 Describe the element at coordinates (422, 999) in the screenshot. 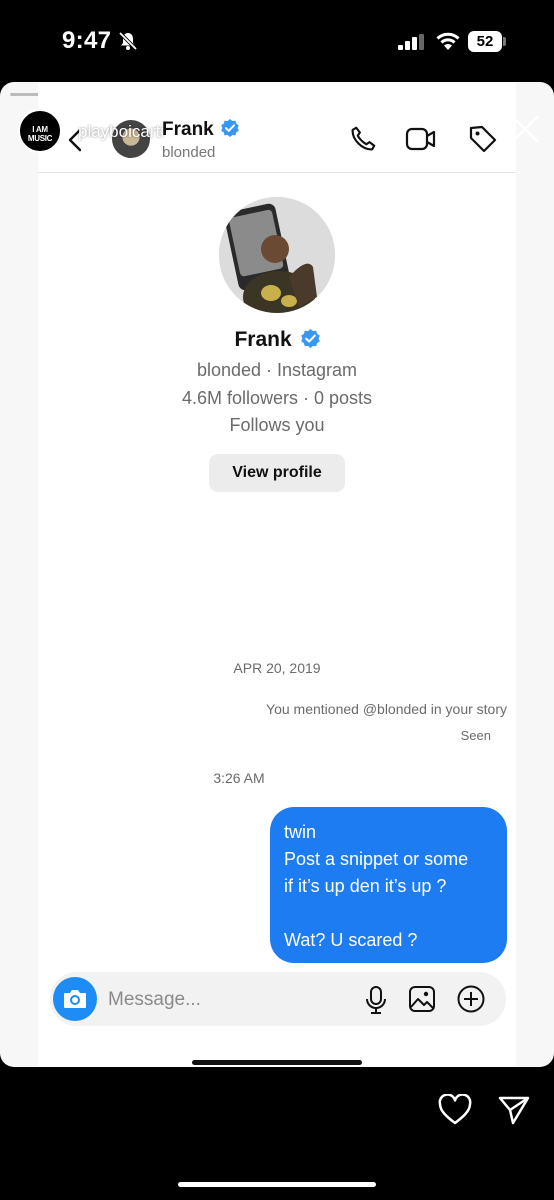

I see `gallery-icon` at that location.